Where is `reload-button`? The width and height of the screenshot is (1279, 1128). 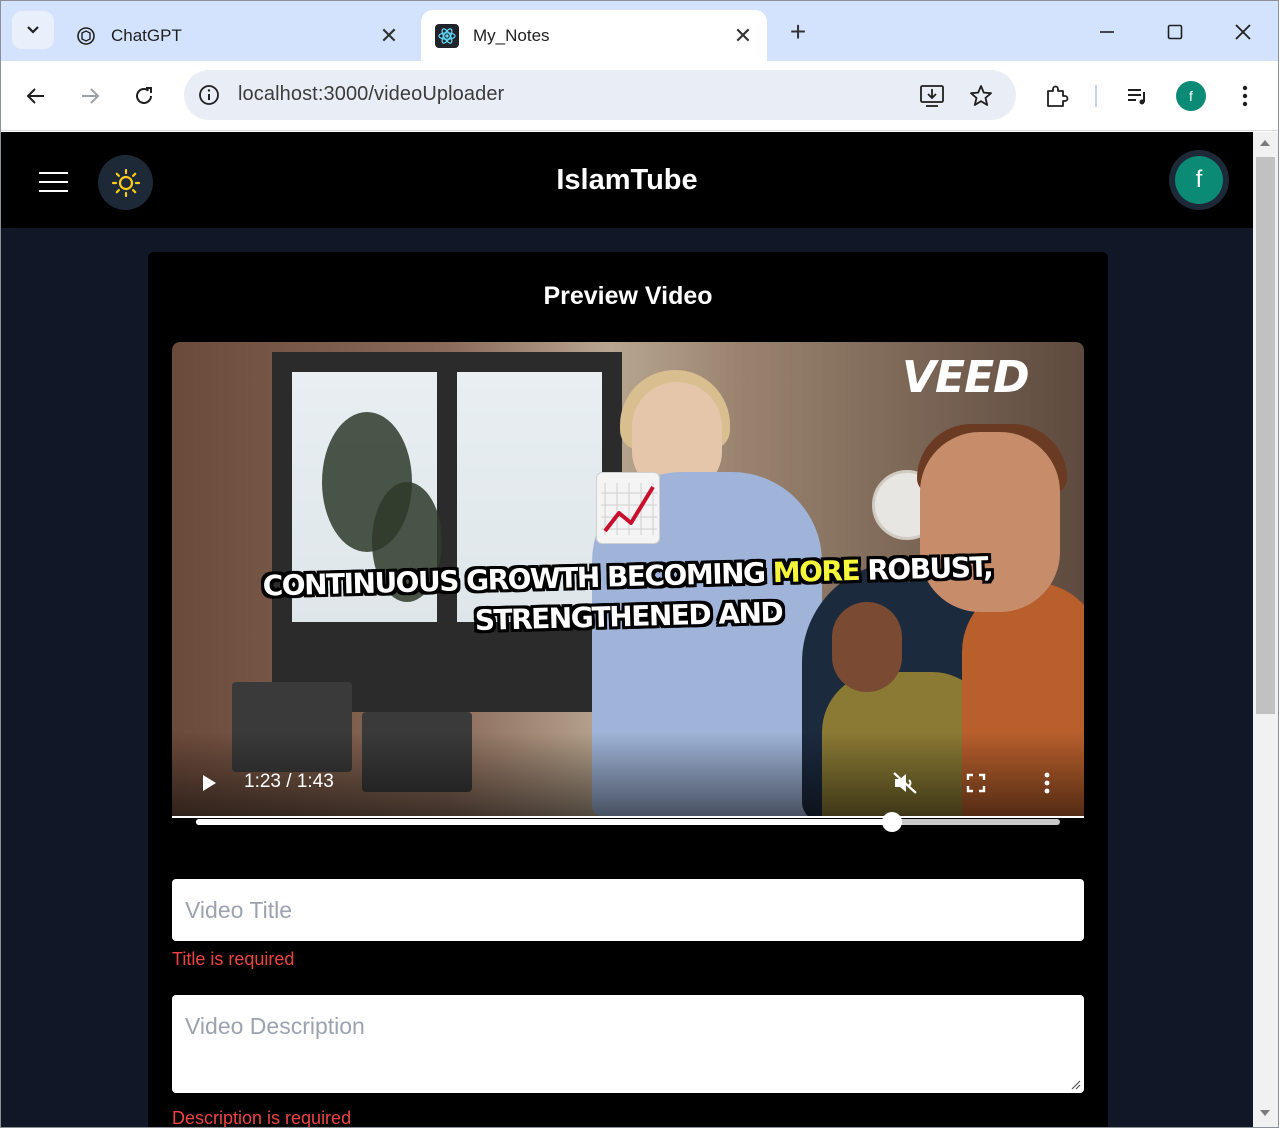 reload-button is located at coordinates (144, 96).